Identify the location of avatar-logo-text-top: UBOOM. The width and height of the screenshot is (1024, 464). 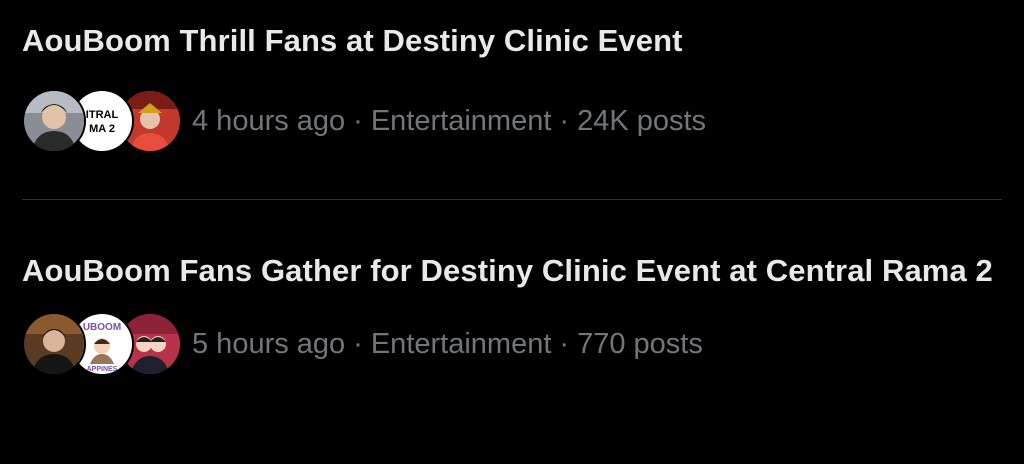
(102, 327).